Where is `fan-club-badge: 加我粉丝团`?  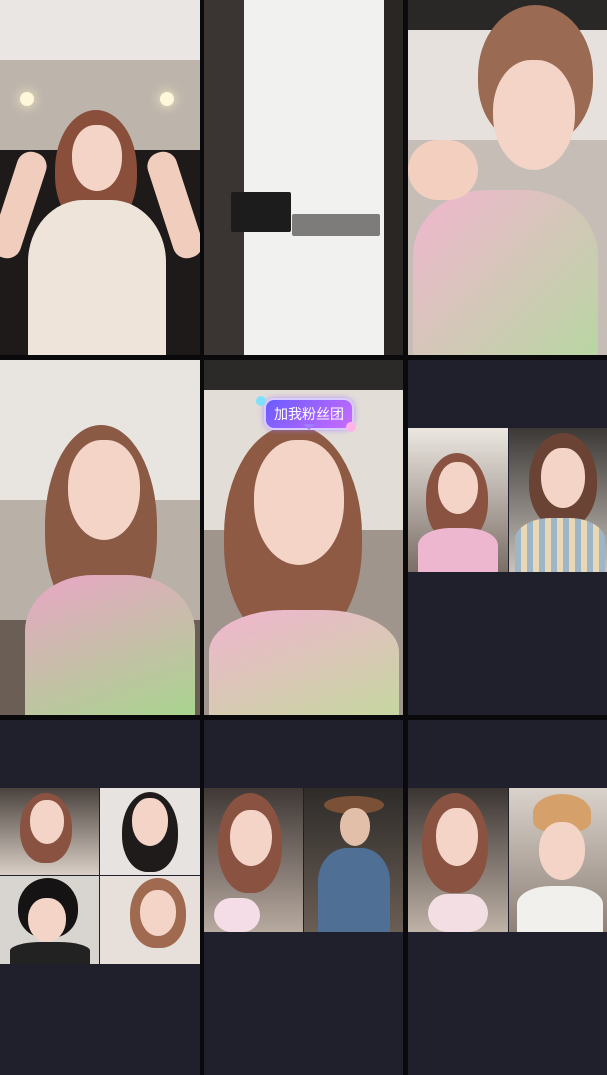
fan-club-badge: 加我粉丝团 is located at coordinates (309, 414).